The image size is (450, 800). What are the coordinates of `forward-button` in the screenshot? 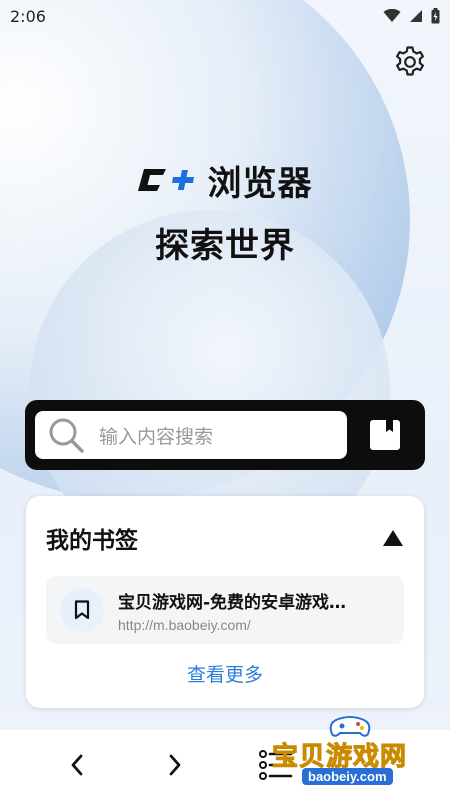 It's located at (175, 765).